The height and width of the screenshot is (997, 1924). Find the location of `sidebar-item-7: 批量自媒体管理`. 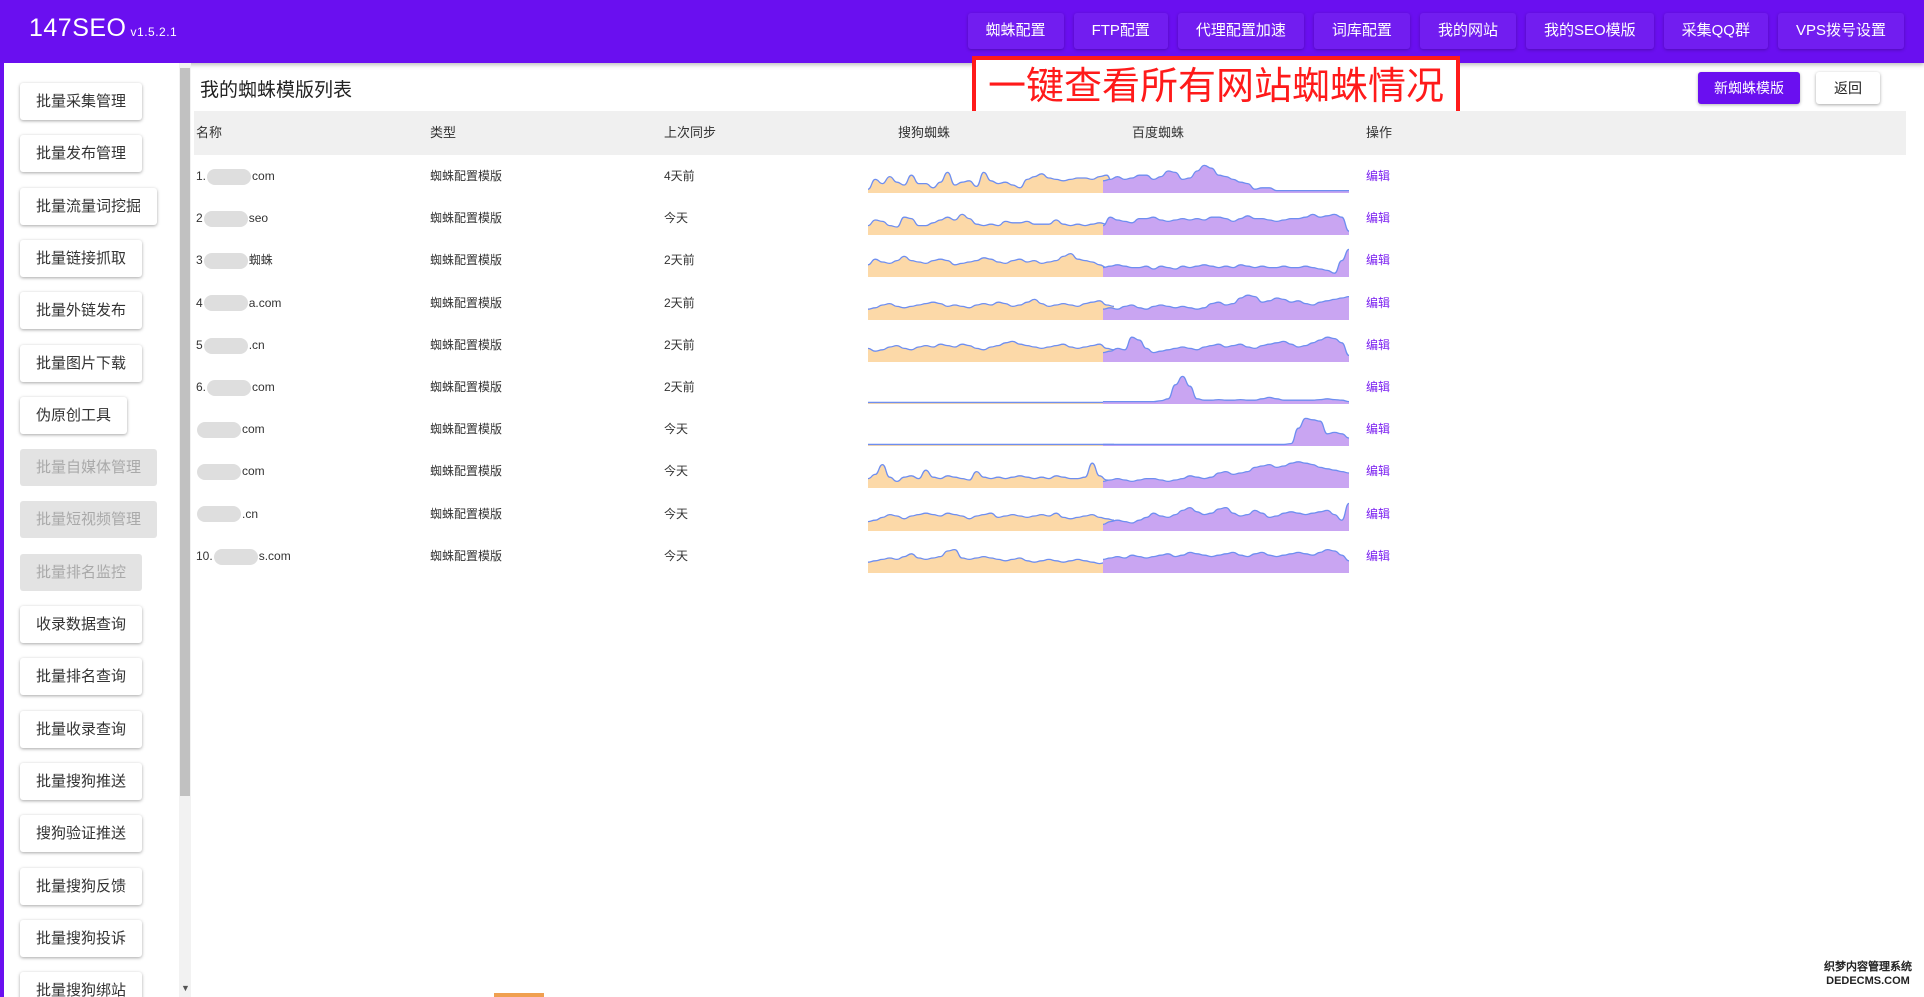

sidebar-item-7: 批量自媒体管理 is located at coordinates (89, 468).